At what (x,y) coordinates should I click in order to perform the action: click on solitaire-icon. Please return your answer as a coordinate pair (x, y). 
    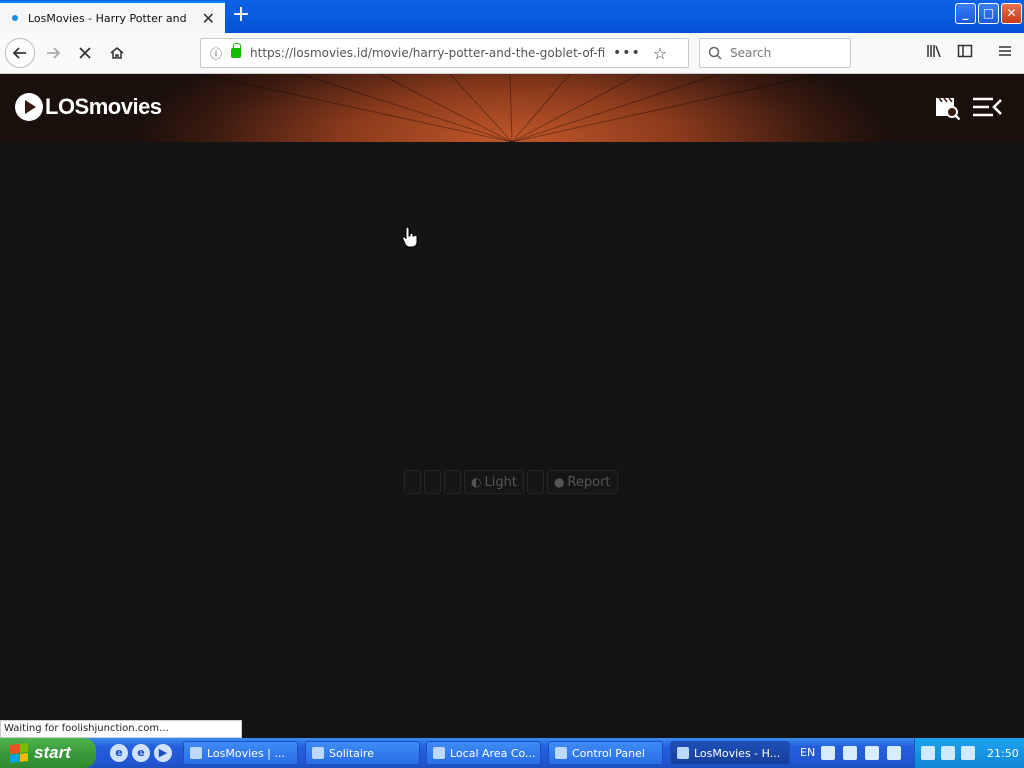
    Looking at the image, I should click on (318, 753).